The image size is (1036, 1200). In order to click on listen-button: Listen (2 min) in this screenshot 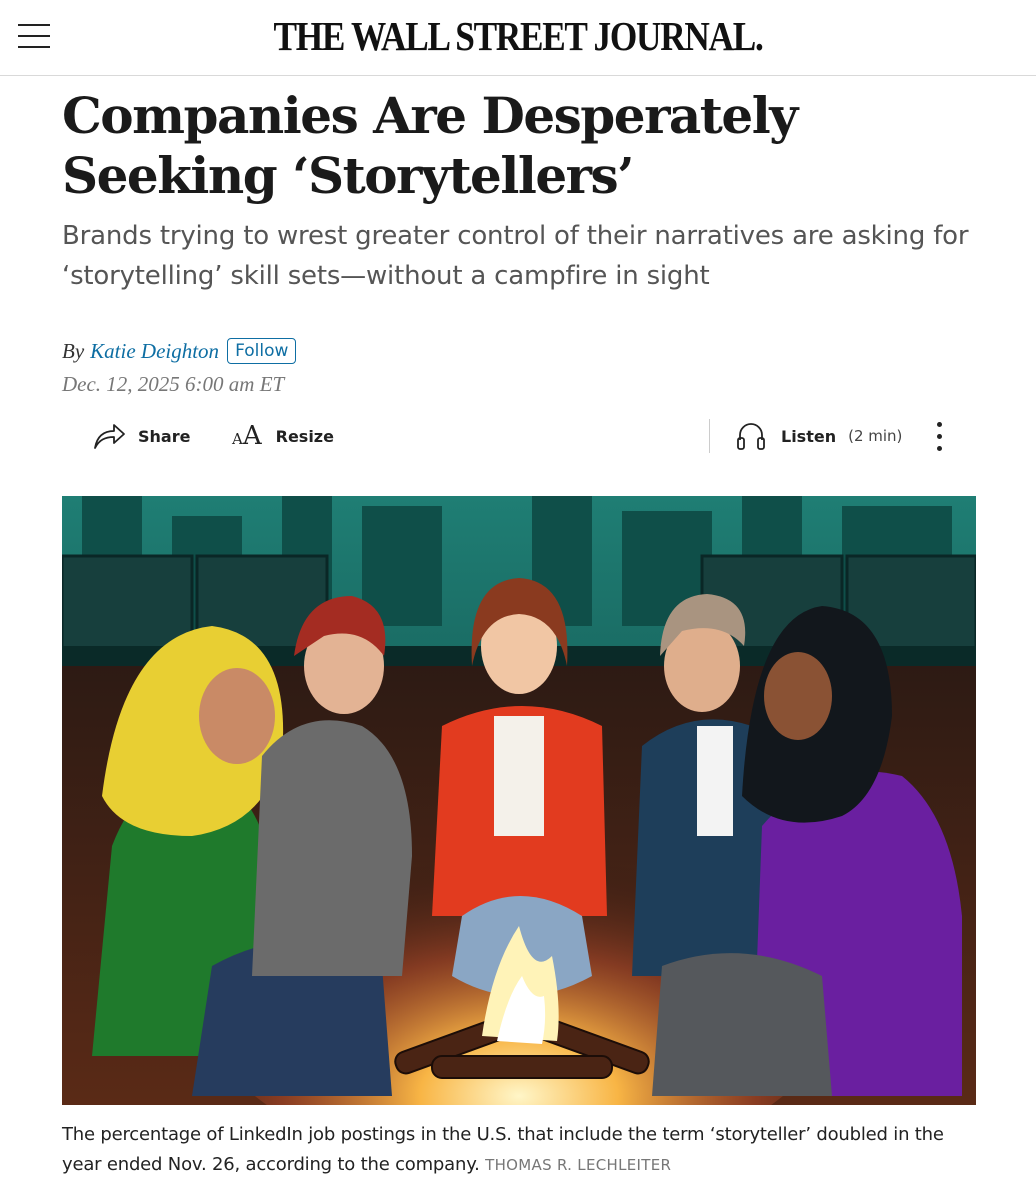, I will do `click(818, 436)`.